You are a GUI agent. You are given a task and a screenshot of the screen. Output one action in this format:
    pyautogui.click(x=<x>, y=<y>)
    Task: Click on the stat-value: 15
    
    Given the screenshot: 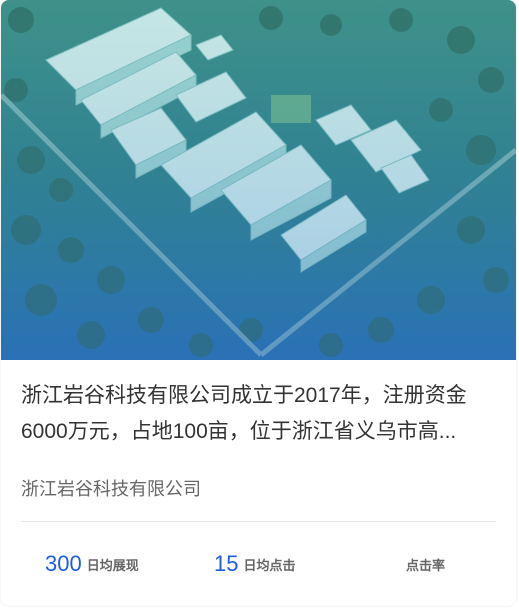 What is the action you would take?
    pyautogui.click(x=226, y=563)
    